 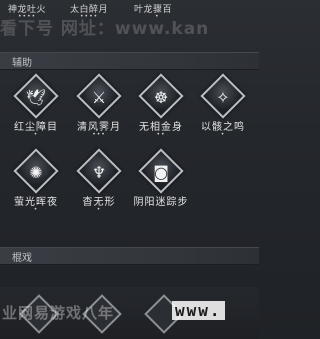 I want to click on skill-level-dots: ••, so click(x=161, y=134).